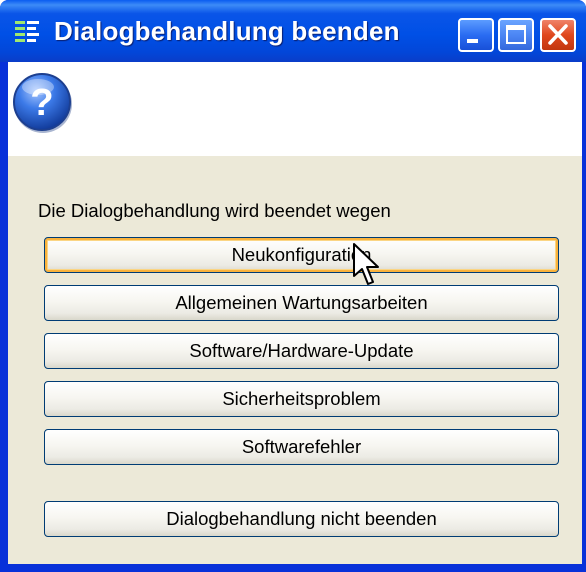 The width and height of the screenshot is (586, 572). Describe the element at coordinates (301, 399) in the screenshot. I see `reason-button-security: Sicherheitsproblem` at that location.